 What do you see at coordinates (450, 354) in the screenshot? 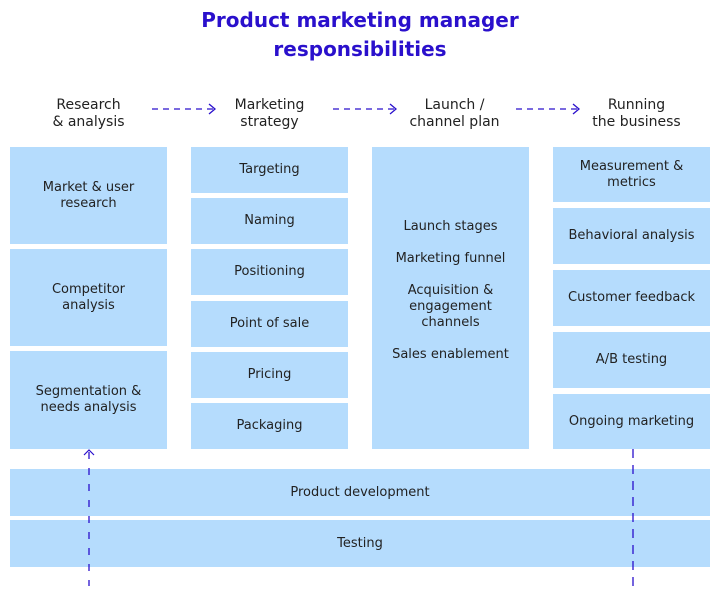
I see `box-label: Sales enablement` at bounding box center [450, 354].